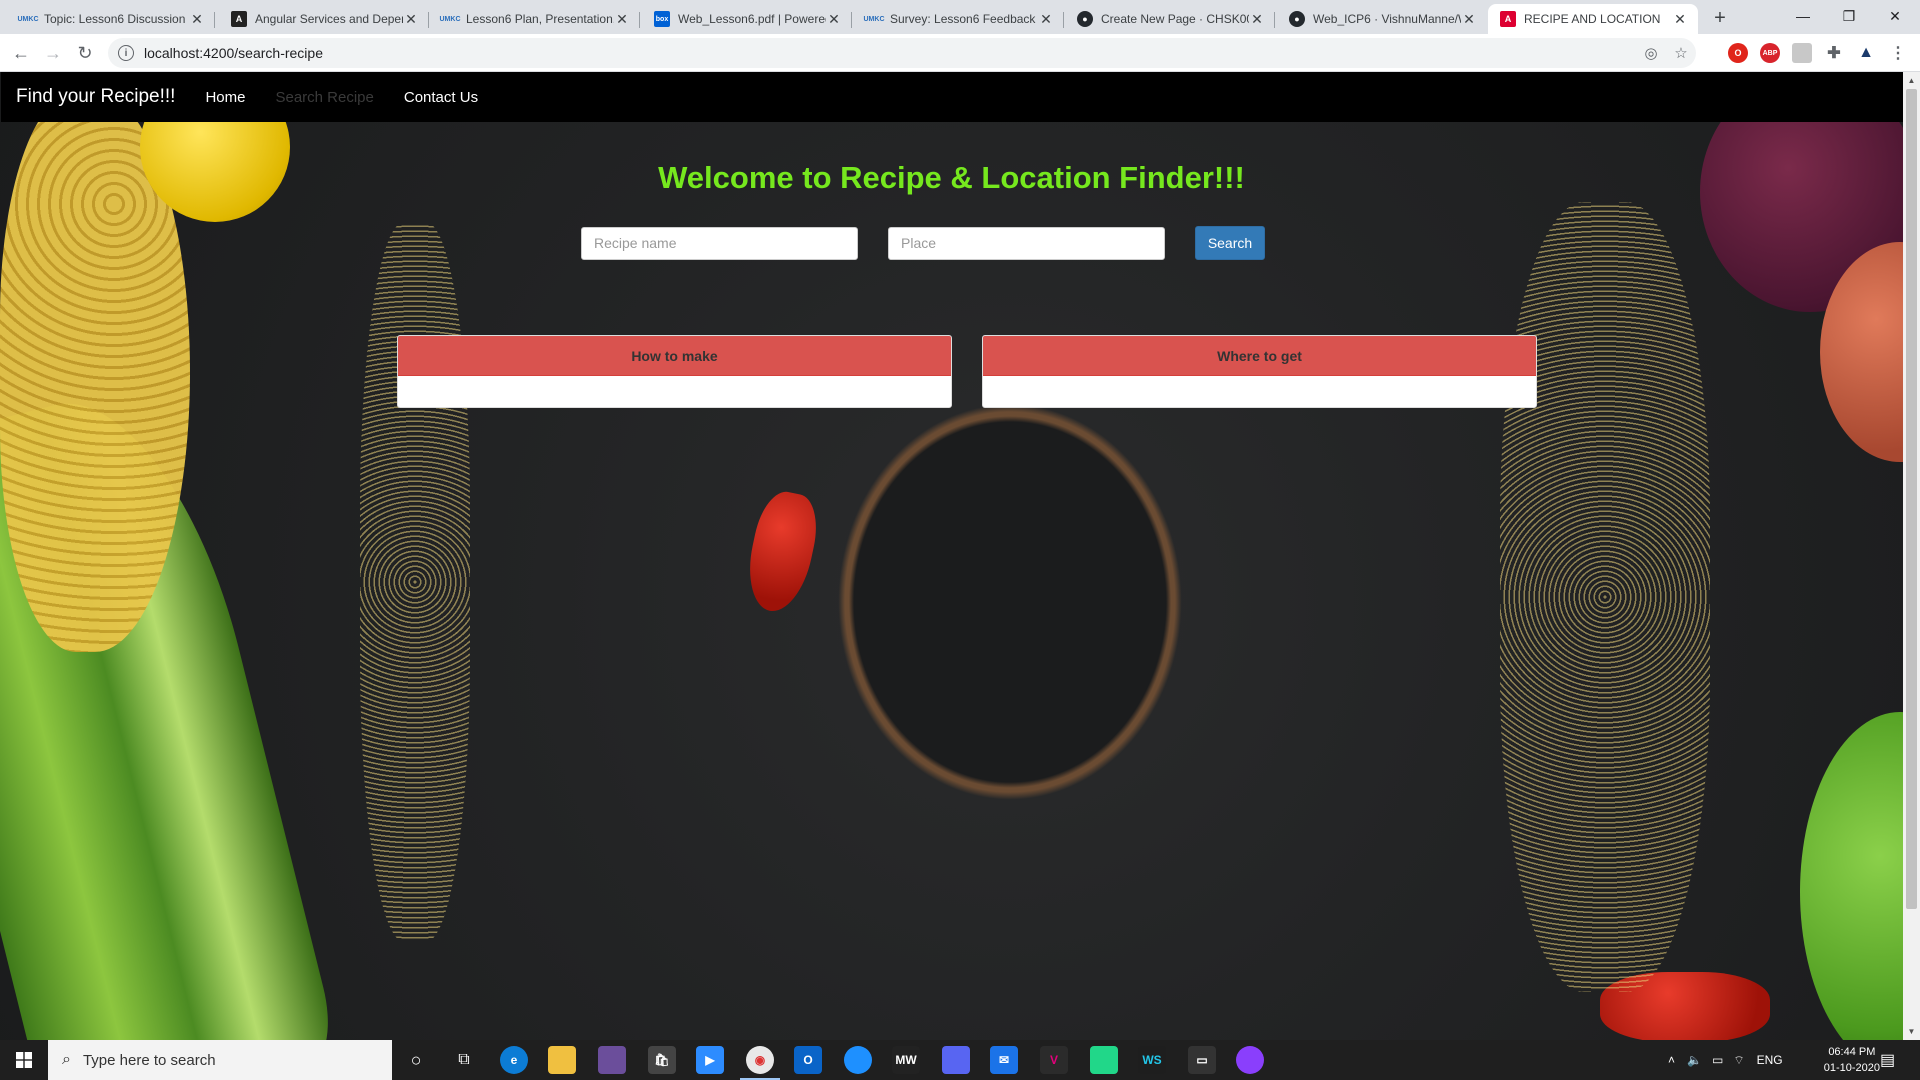  I want to click on info-icon: i, so click(126, 53).